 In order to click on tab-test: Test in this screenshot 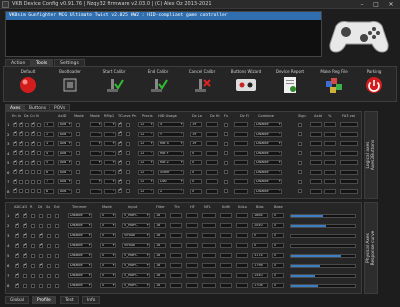, I will do `click(69, 300)`.